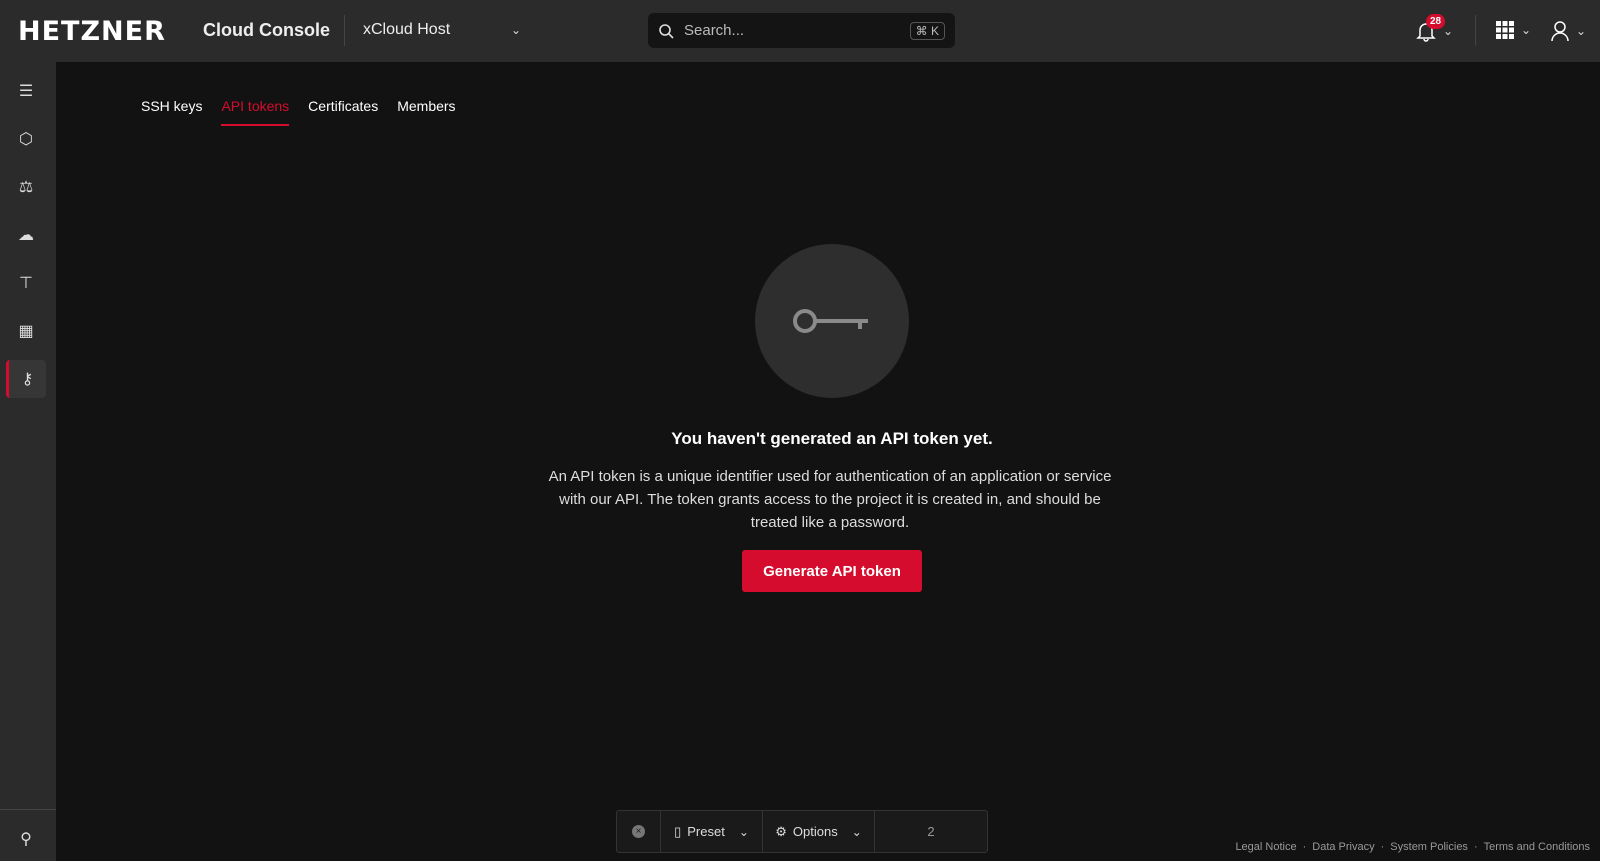  I want to click on footer-link-data-privacy: Data Privacy, so click(1343, 847).